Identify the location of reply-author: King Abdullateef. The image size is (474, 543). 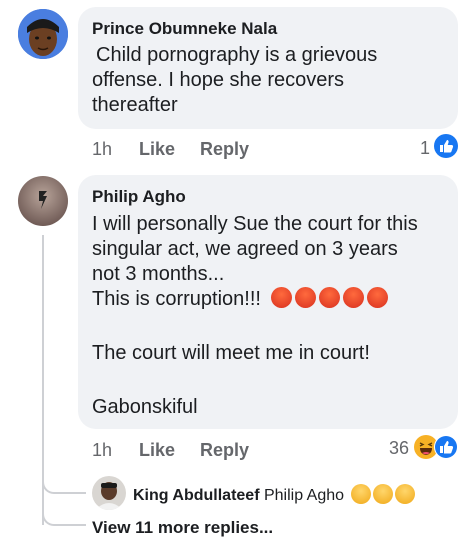
(196, 495).